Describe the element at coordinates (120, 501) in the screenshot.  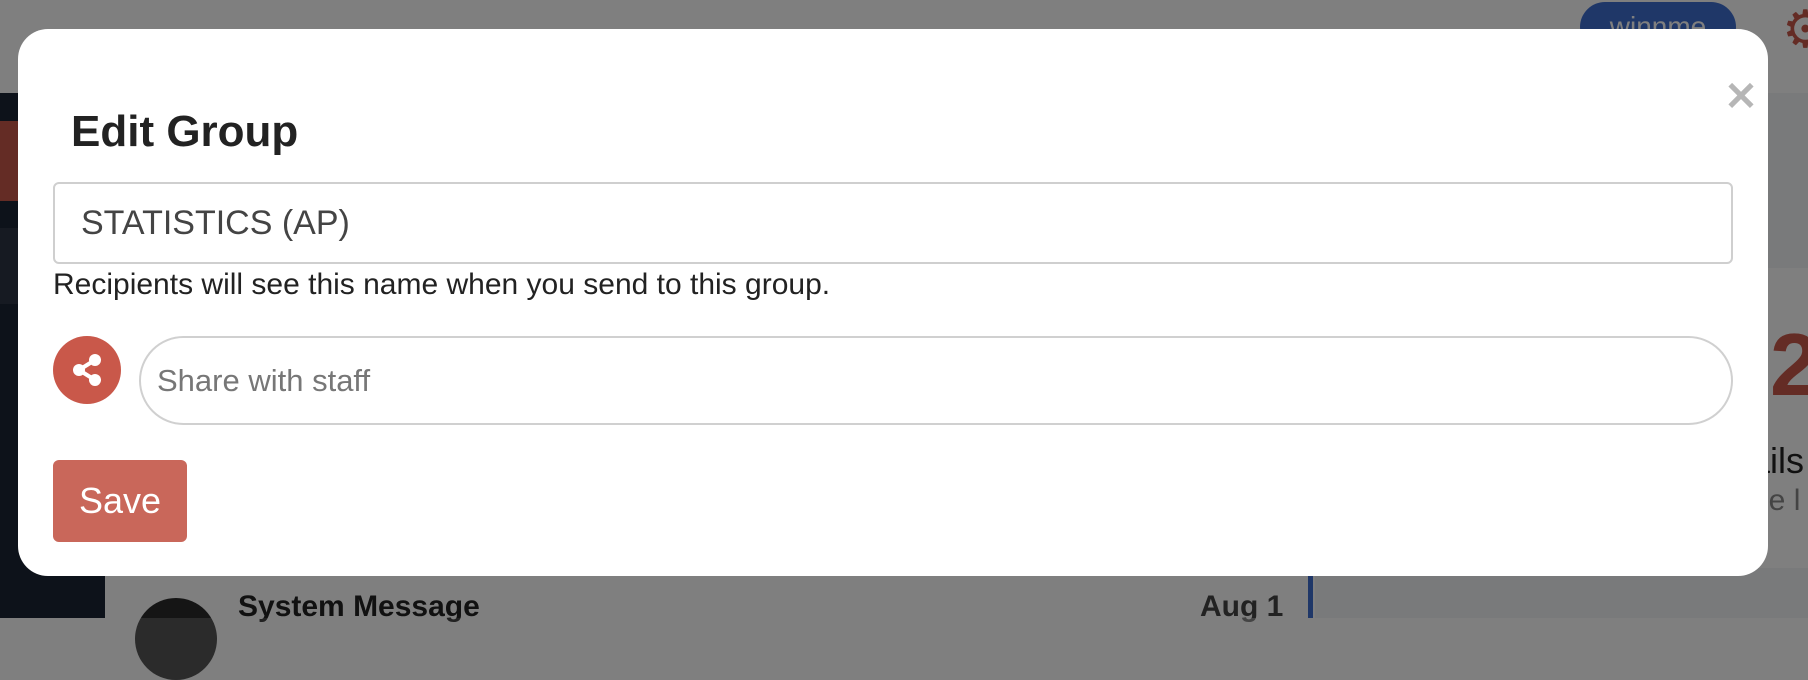
I see `save-button: Save` at that location.